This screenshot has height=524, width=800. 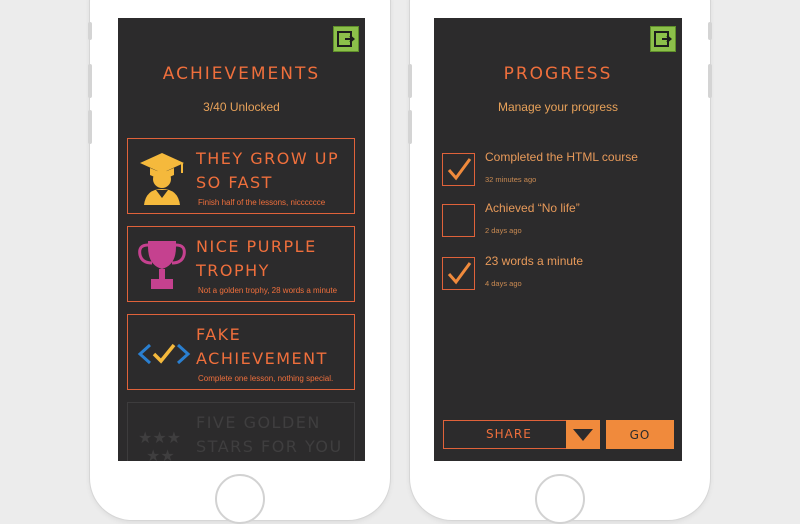 What do you see at coordinates (534, 261) in the screenshot?
I see `progress-label: 23 words a minute` at bounding box center [534, 261].